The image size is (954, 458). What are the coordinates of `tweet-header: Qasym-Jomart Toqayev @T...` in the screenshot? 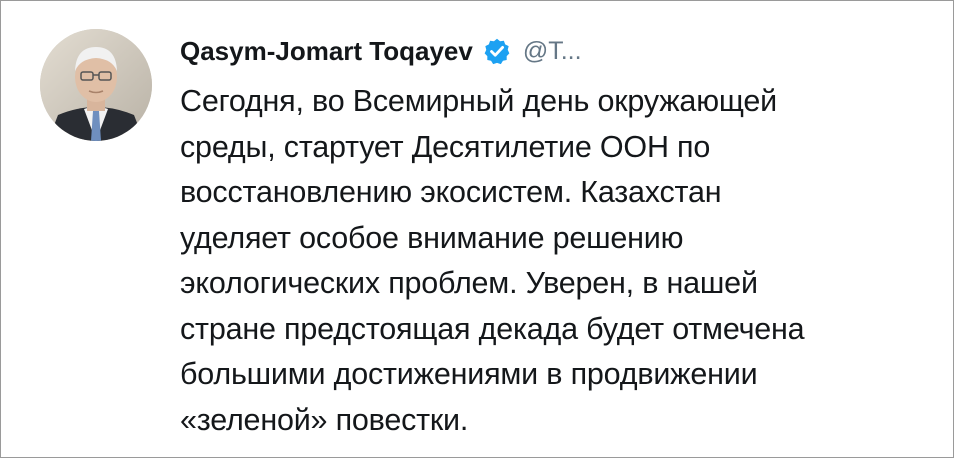 It's located at (381, 51).